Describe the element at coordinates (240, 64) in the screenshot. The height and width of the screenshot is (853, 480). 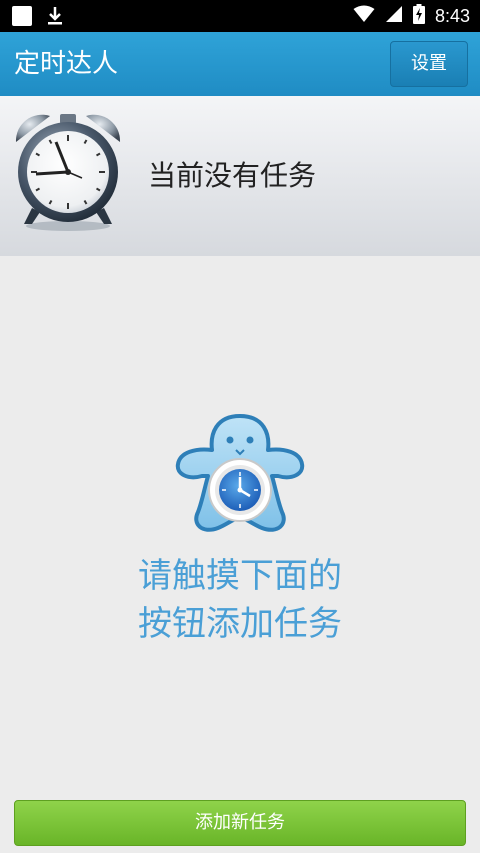
I see `app-bar: 定时达人 设置` at that location.